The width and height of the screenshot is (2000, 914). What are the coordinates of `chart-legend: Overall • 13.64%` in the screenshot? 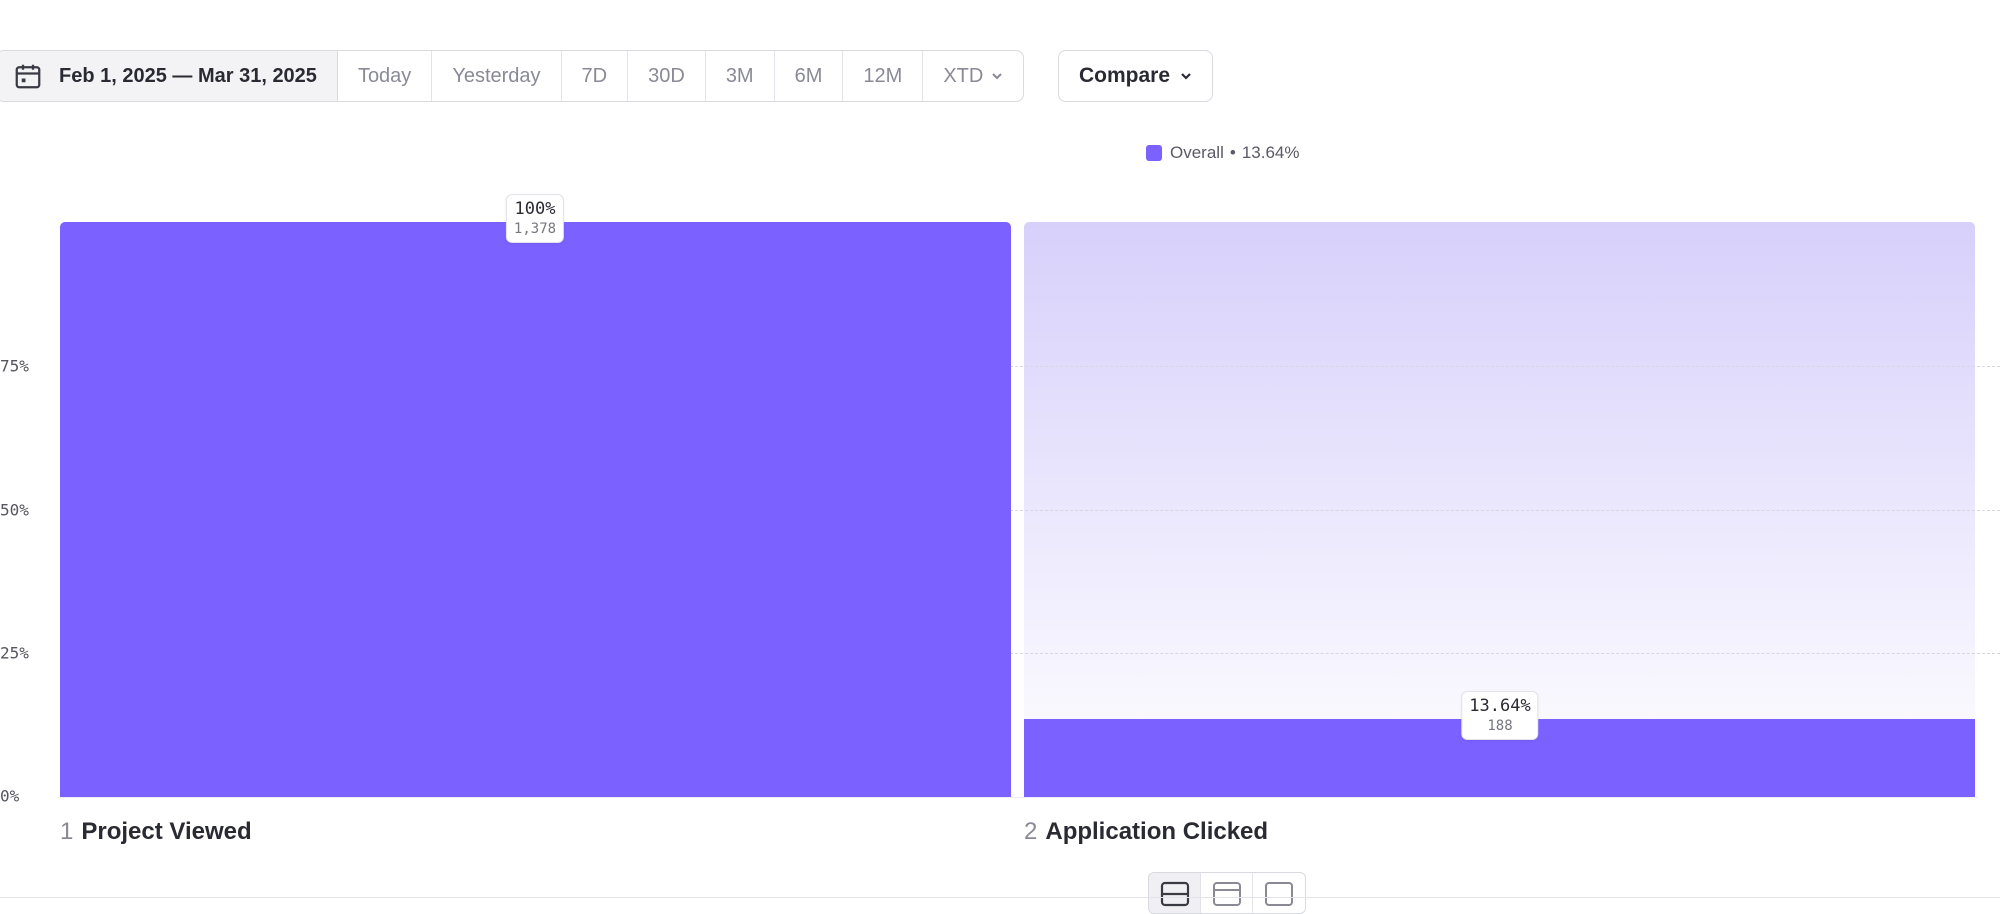 It's located at (1222, 153).